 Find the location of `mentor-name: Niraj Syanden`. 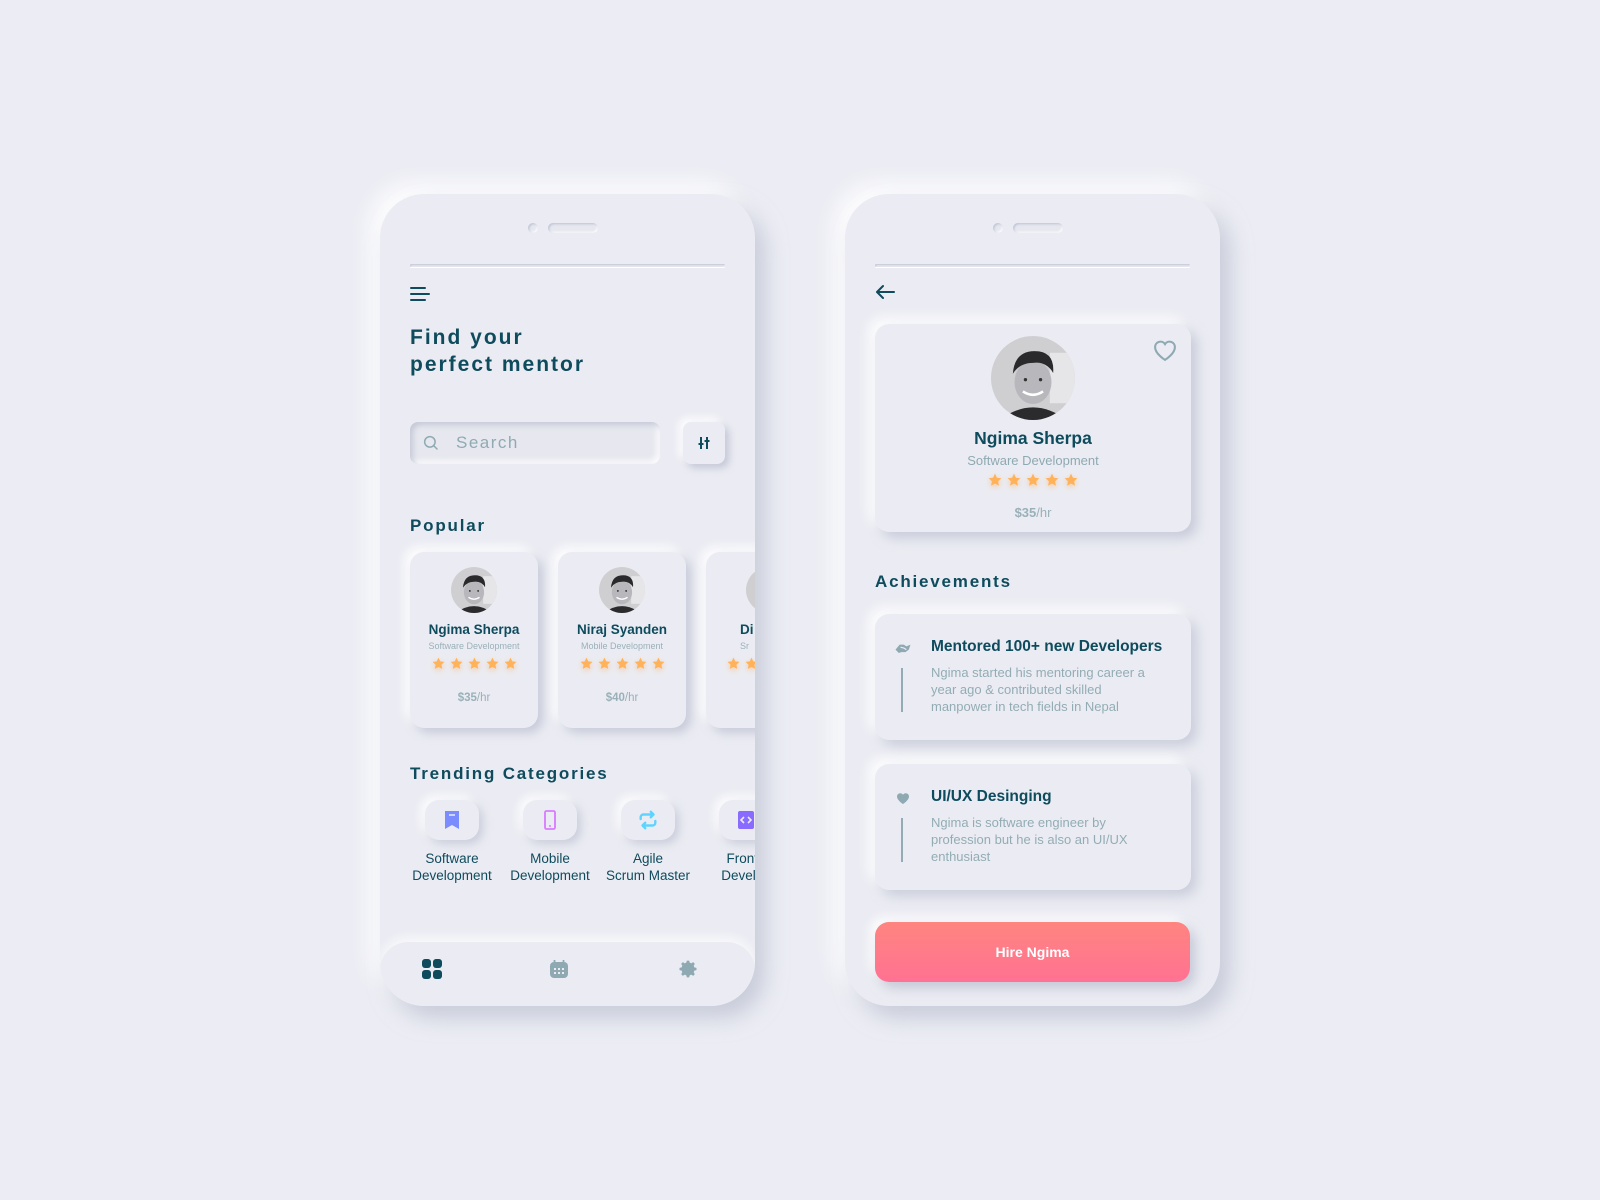

mentor-name: Niraj Syanden is located at coordinates (622, 629).